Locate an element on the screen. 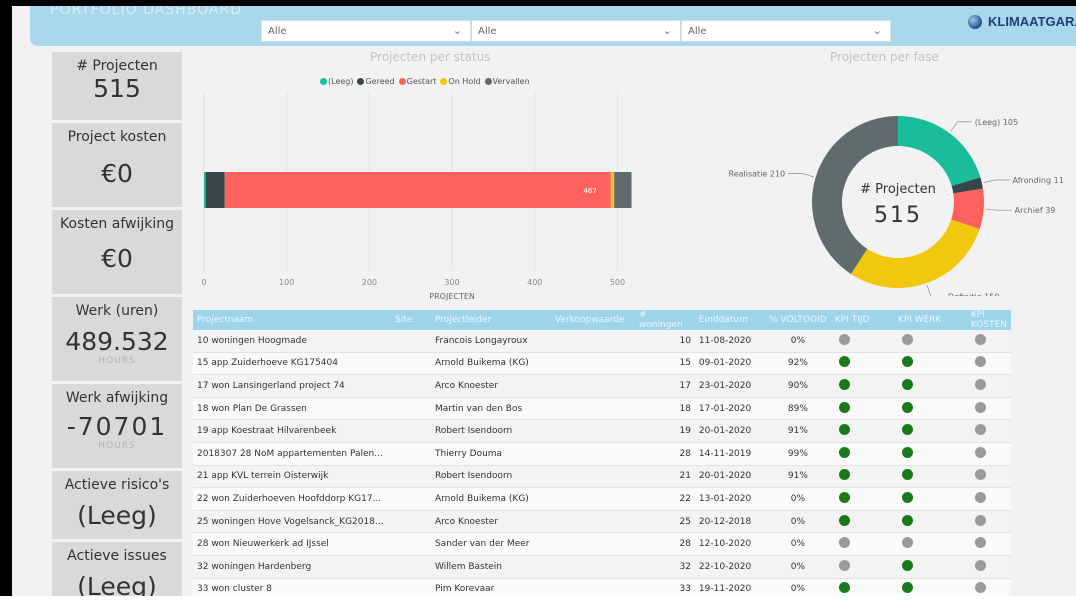 This screenshot has height=606, width=1076. col-header-kpi-werk: KPI WERK is located at coordinates (930, 320).